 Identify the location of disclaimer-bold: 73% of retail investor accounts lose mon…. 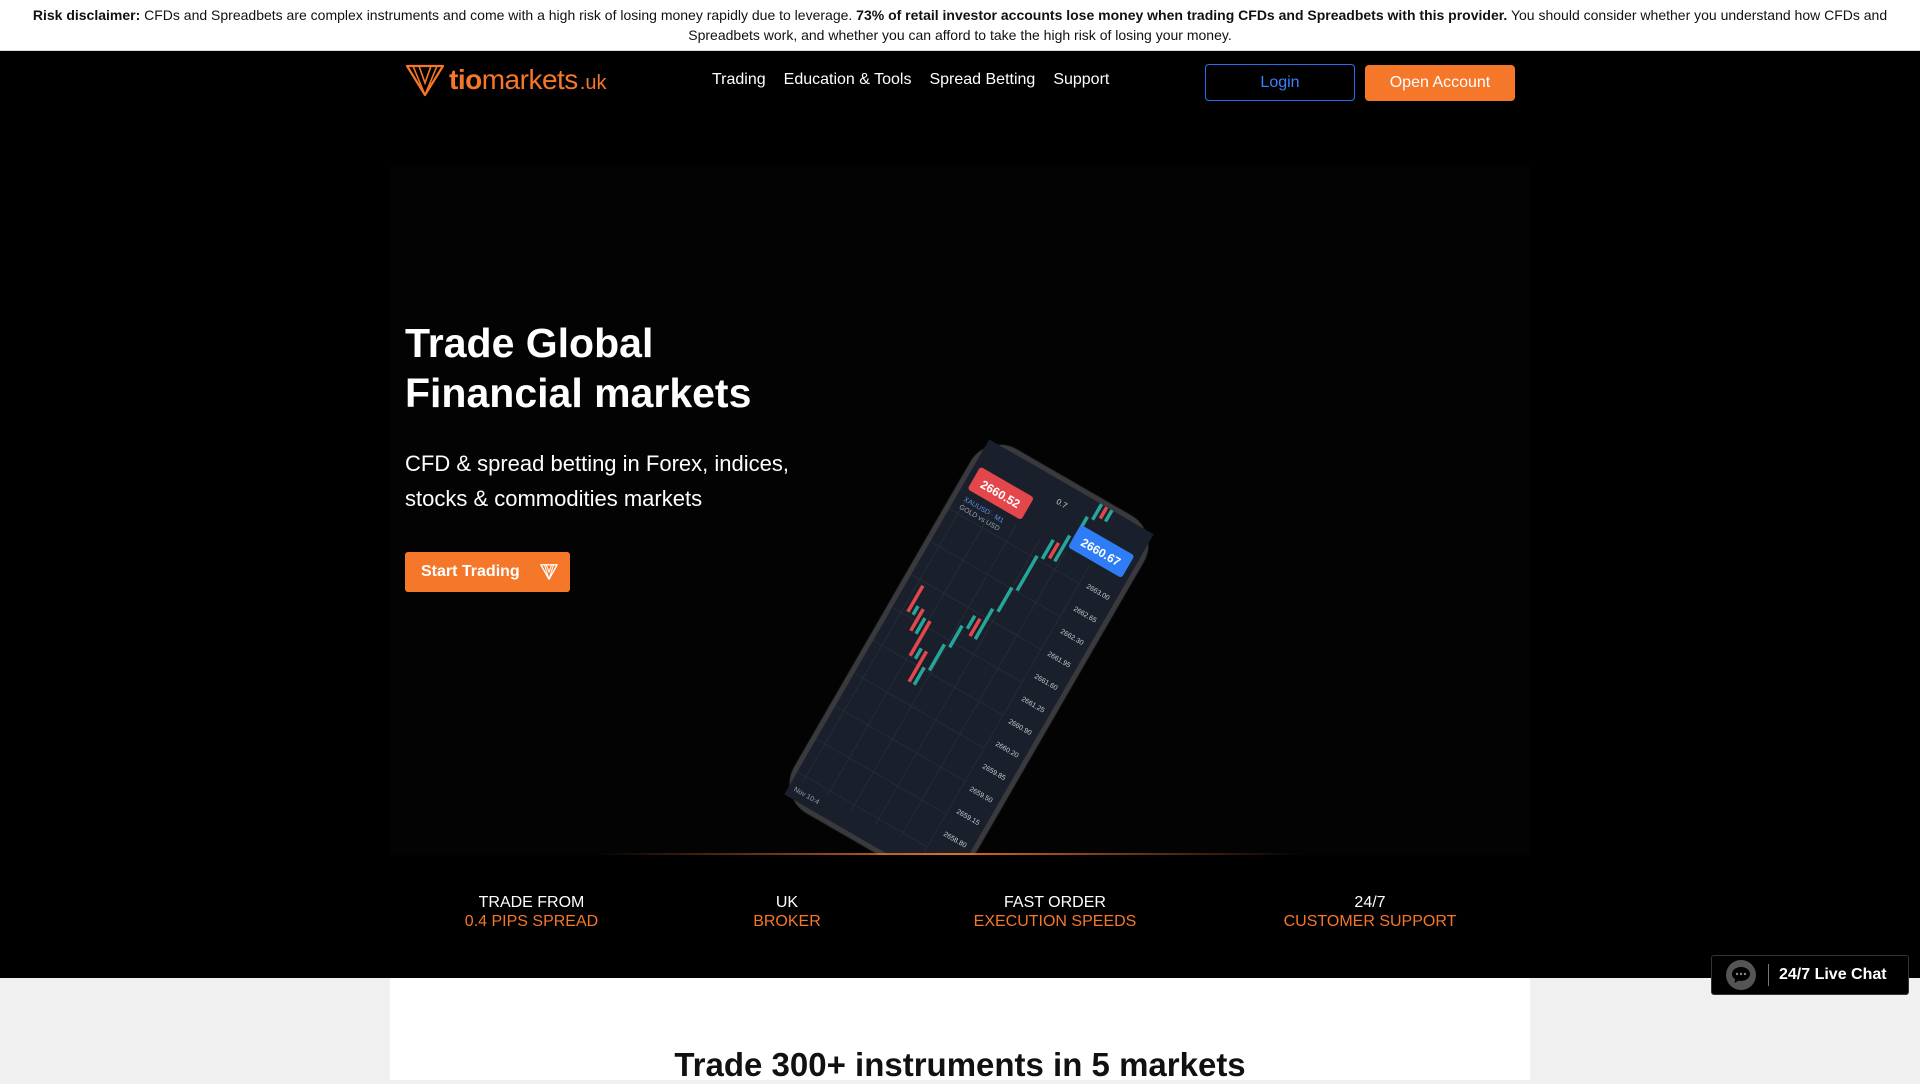
(1182, 15).